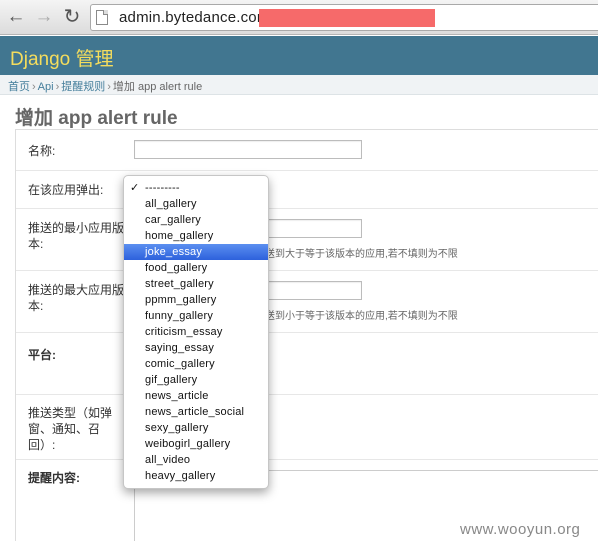 The height and width of the screenshot is (541, 598). What do you see at coordinates (42, 355) in the screenshot?
I see `platform-label: 平台:` at bounding box center [42, 355].